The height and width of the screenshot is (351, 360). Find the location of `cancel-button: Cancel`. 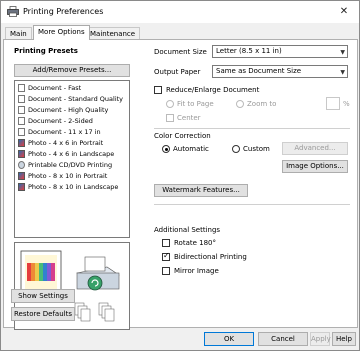

cancel-button: Cancel is located at coordinates (283, 339).